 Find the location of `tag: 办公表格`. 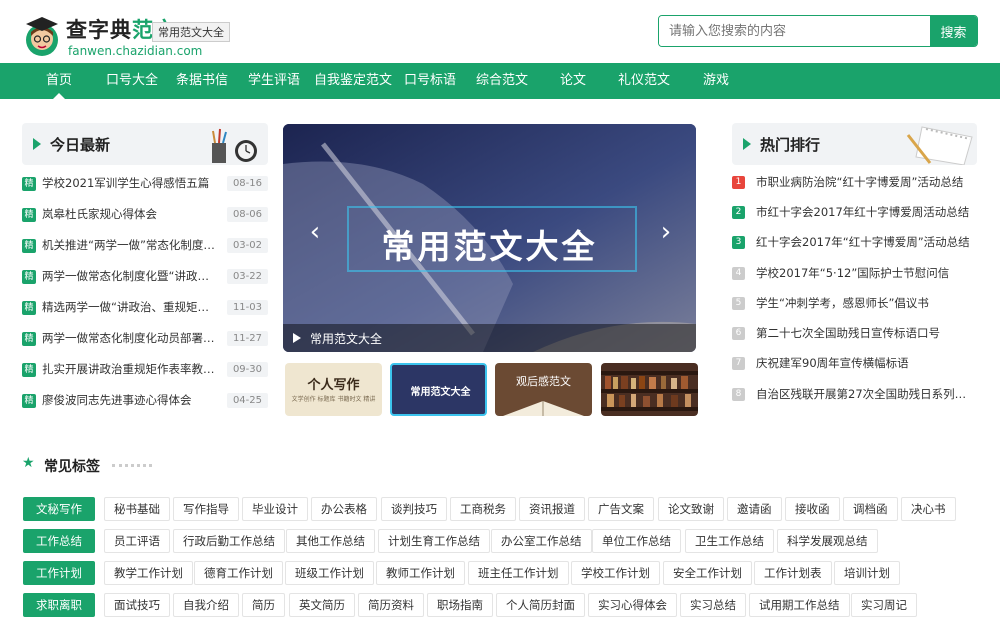

tag: 办公表格 is located at coordinates (344, 509).